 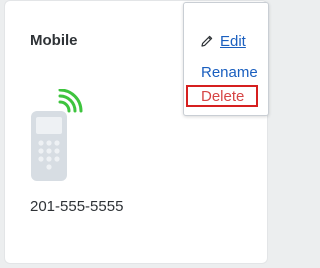 I want to click on card-title: Mobile, so click(x=54, y=40).